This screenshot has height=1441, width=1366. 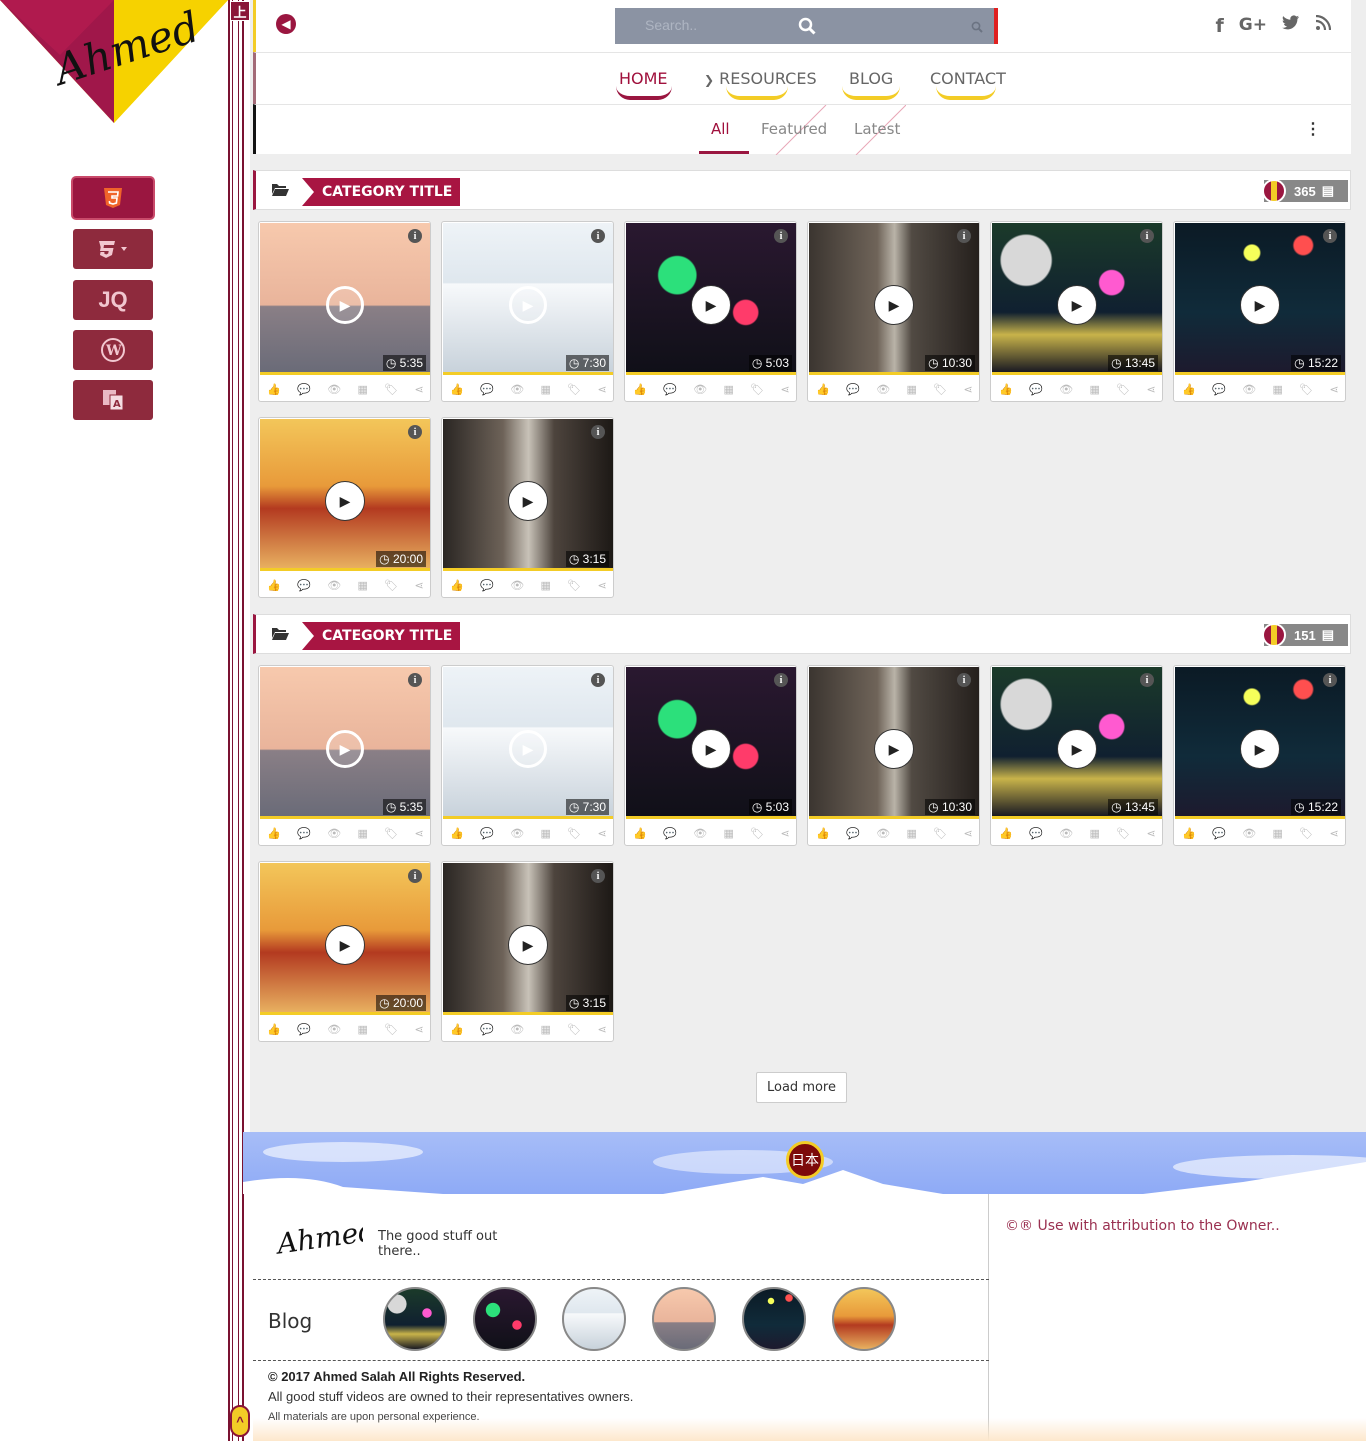 What do you see at coordinates (877, 129) in the screenshot?
I see `tab-latest: Latest` at bounding box center [877, 129].